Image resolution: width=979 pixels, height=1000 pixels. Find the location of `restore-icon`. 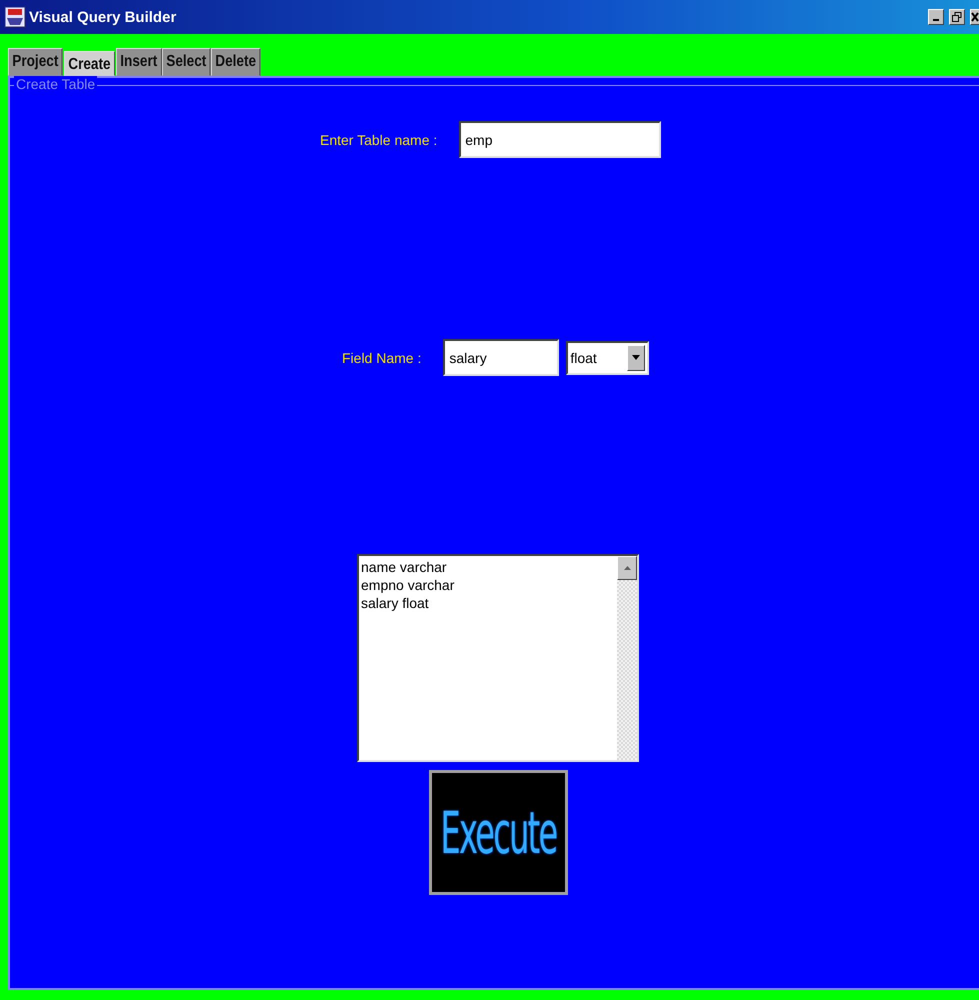

restore-icon is located at coordinates (957, 17).